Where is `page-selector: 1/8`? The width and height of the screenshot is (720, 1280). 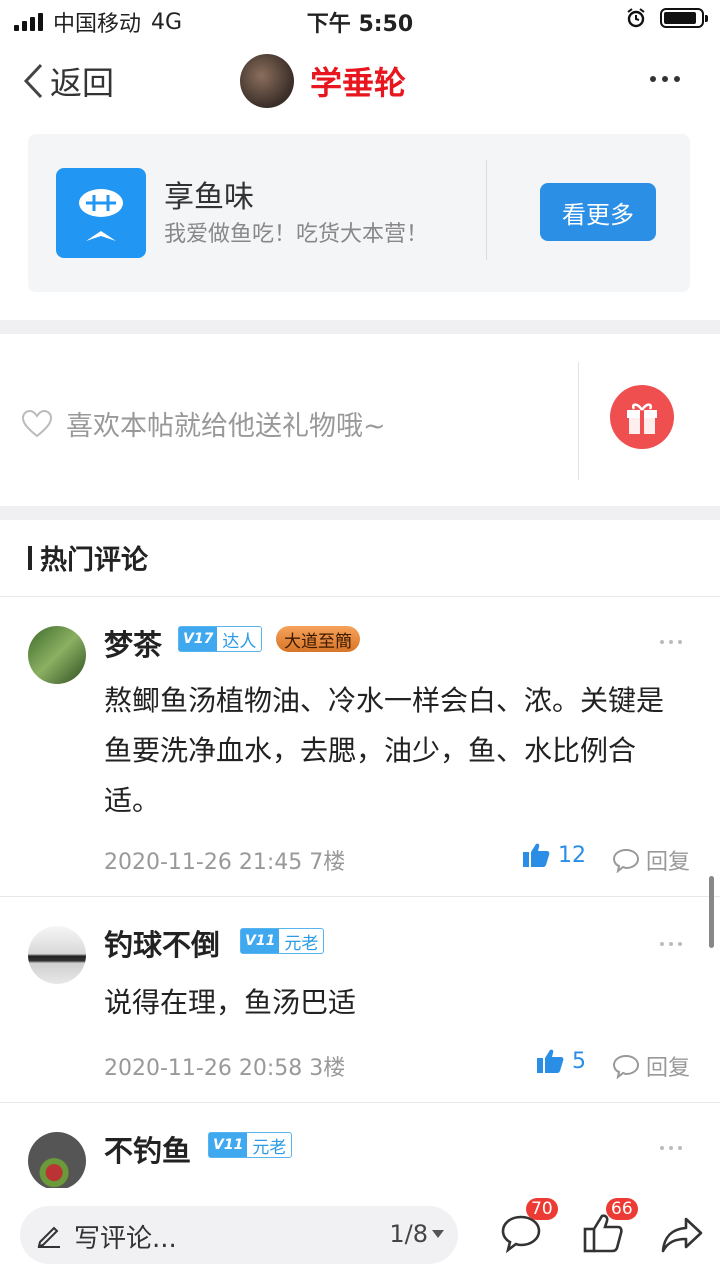
page-selector: 1/8 is located at coordinates (416, 1234).